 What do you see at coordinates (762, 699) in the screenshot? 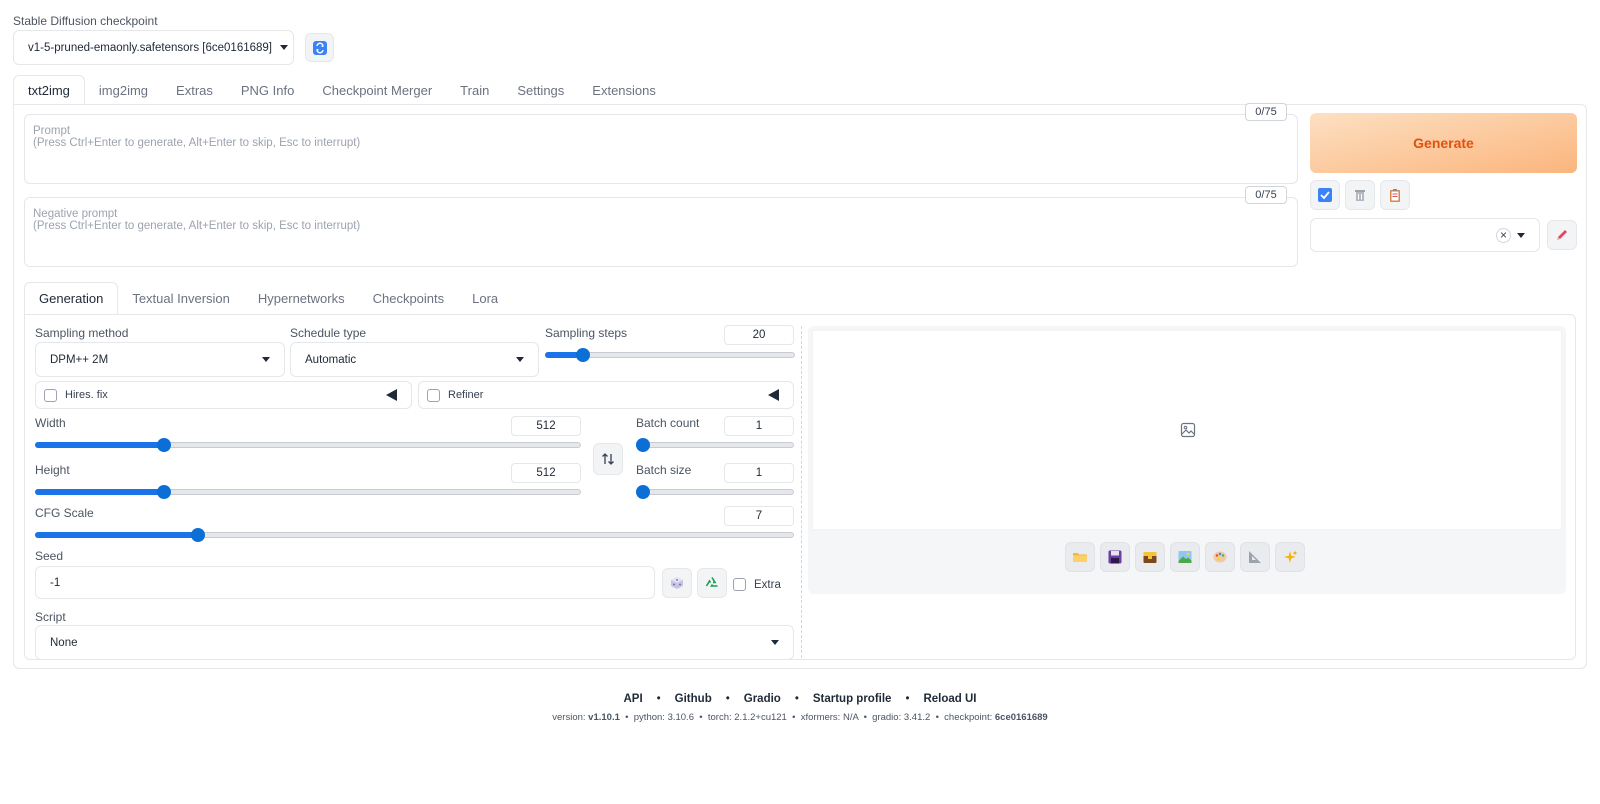
I see `footer-link-gradio: Gradio` at bounding box center [762, 699].